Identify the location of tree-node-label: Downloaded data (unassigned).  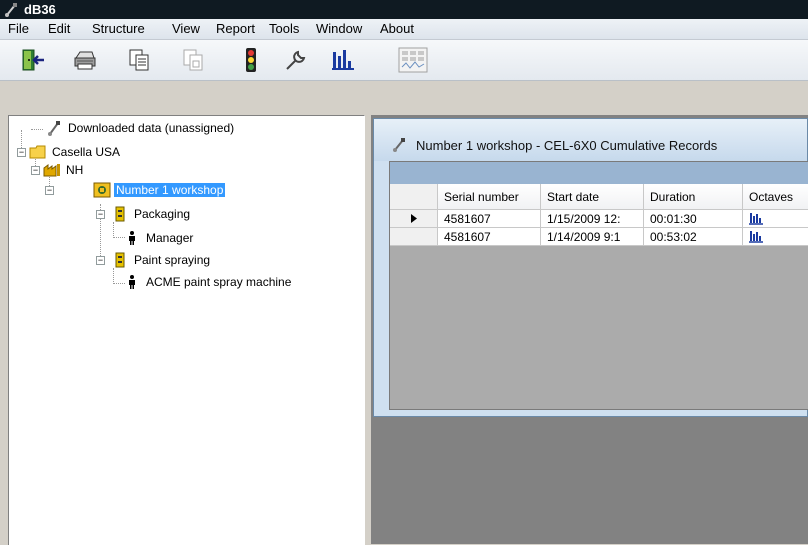
(151, 128).